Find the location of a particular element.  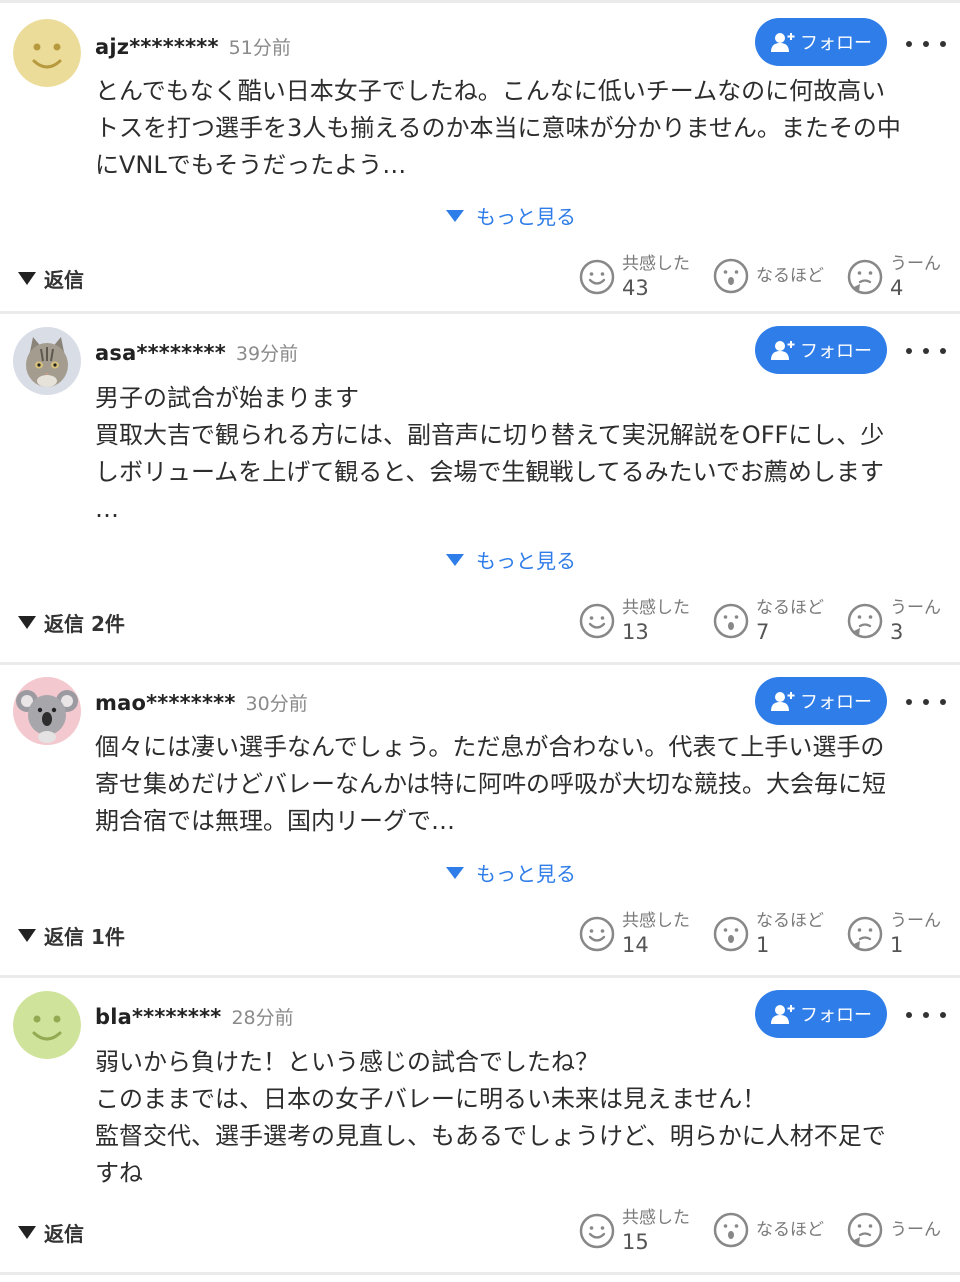

comment-line: とんでもなく酷い日本女子でしたね。こんなに低いチームなのに何故高い is located at coordinates (490, 91).